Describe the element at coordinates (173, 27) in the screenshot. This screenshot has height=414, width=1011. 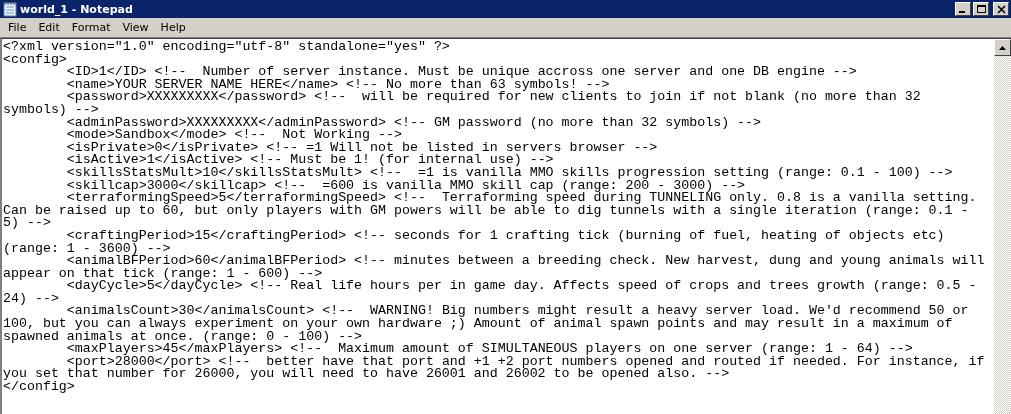
I see `menu-item: Help` at that location.